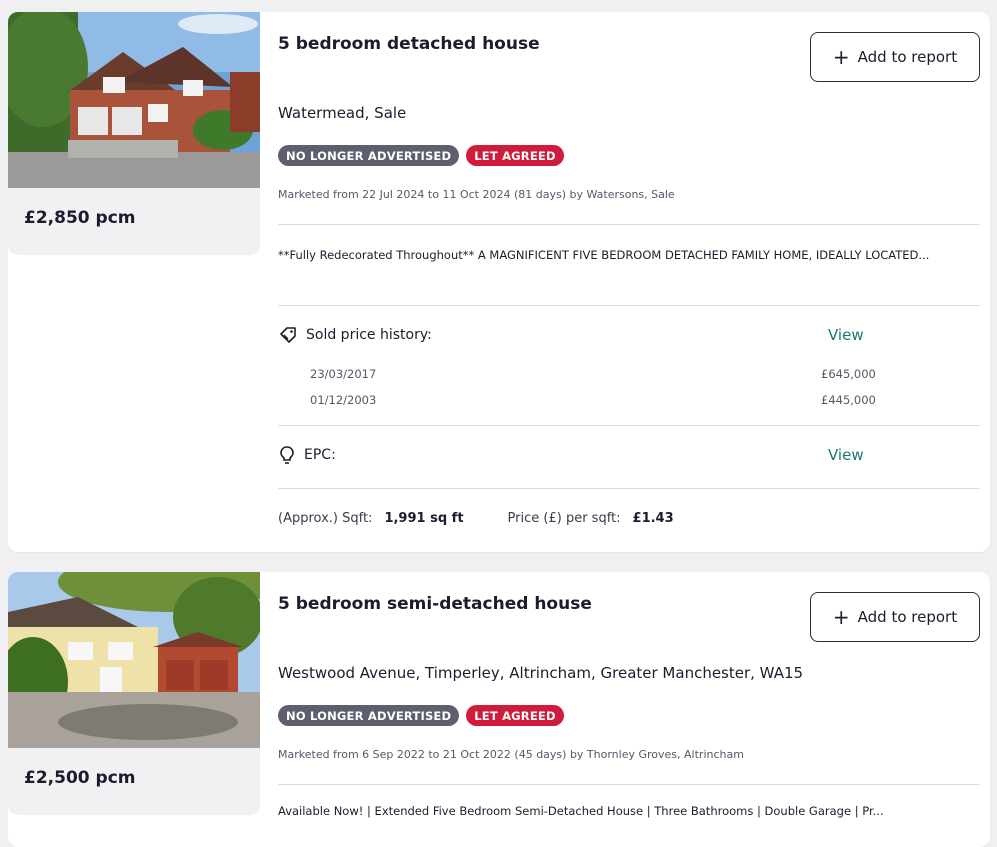  What do you see at coordinates (435, 604) in the screenshot?
I see `property-title: 5 bedroom semi-detached house` at bounding box center [435, 604].